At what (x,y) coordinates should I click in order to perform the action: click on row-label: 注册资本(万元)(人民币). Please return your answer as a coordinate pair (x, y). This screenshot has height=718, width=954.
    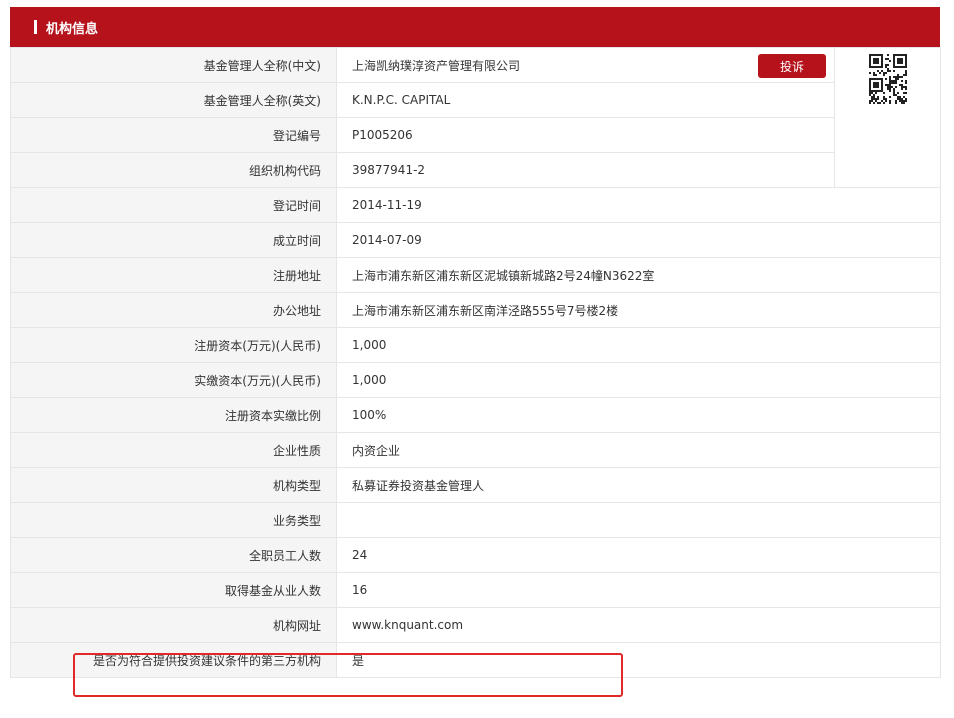
    Looking at the image, I should click on (173, 345).